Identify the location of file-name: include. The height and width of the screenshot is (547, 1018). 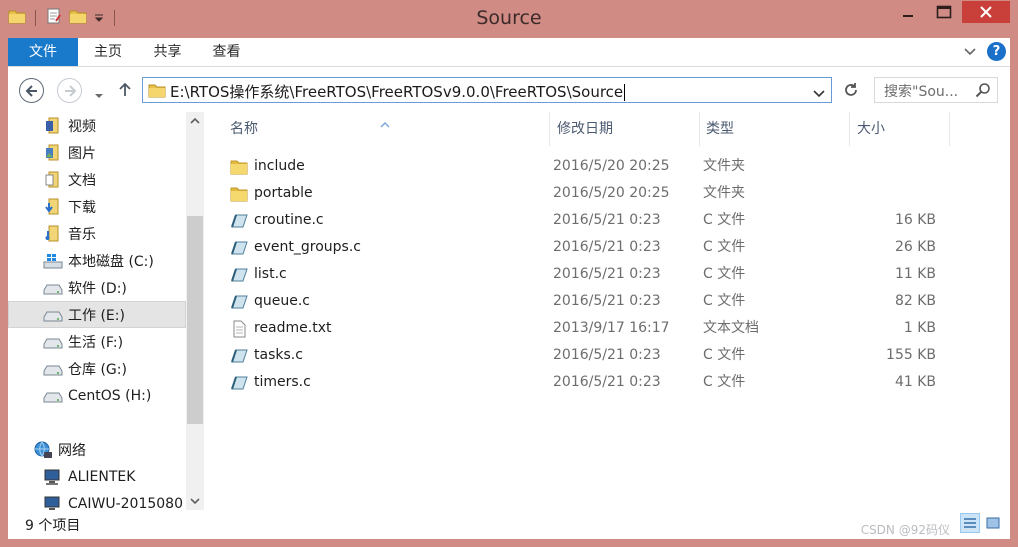
(279, 166).